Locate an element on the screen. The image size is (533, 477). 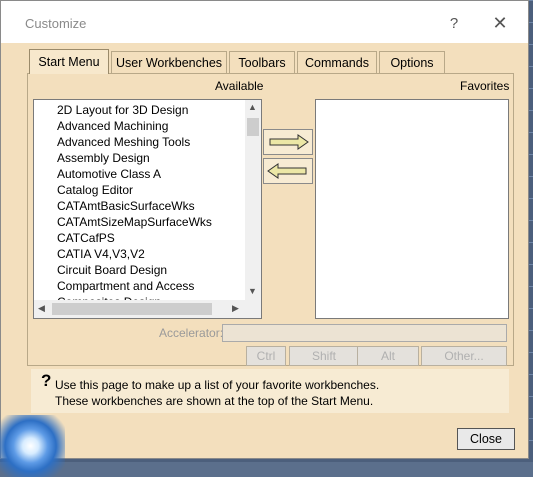
list-item: 2D Layout for 3D Design is located at coordinates (122, 110).